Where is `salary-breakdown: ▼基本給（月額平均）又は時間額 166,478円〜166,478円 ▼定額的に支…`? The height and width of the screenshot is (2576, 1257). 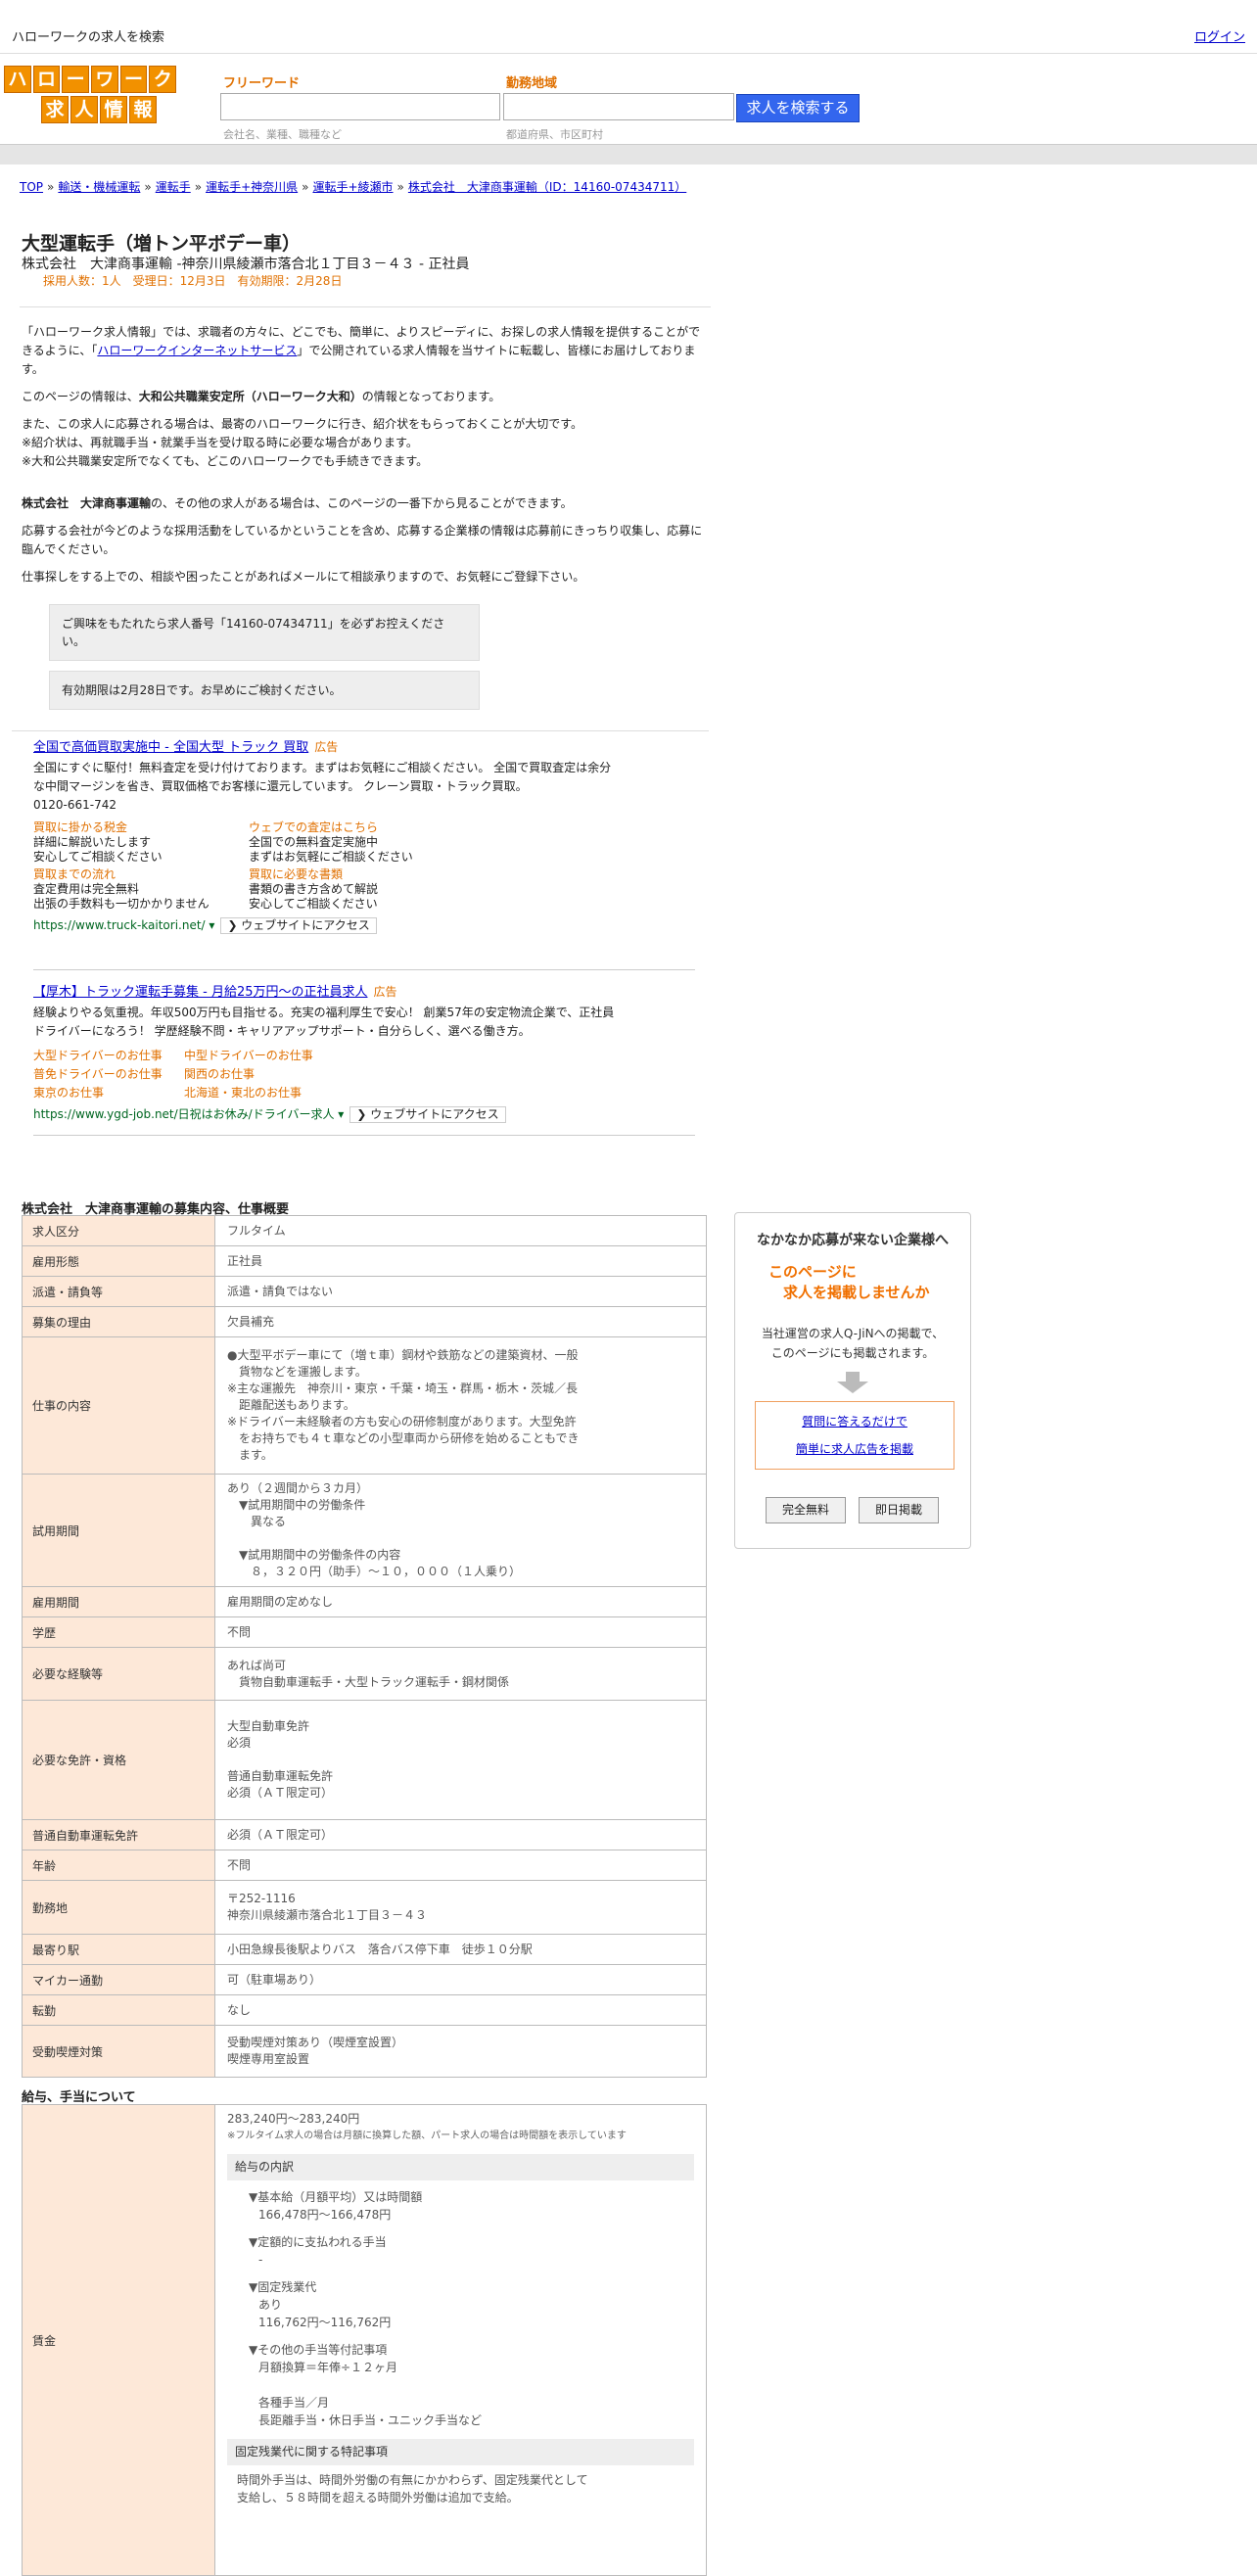
salary-breakdown: ▼基本給（月額平均）又は時間額 166,478円〜166,478円 ▼定額的に支… is located at coordinates (366, 2308).